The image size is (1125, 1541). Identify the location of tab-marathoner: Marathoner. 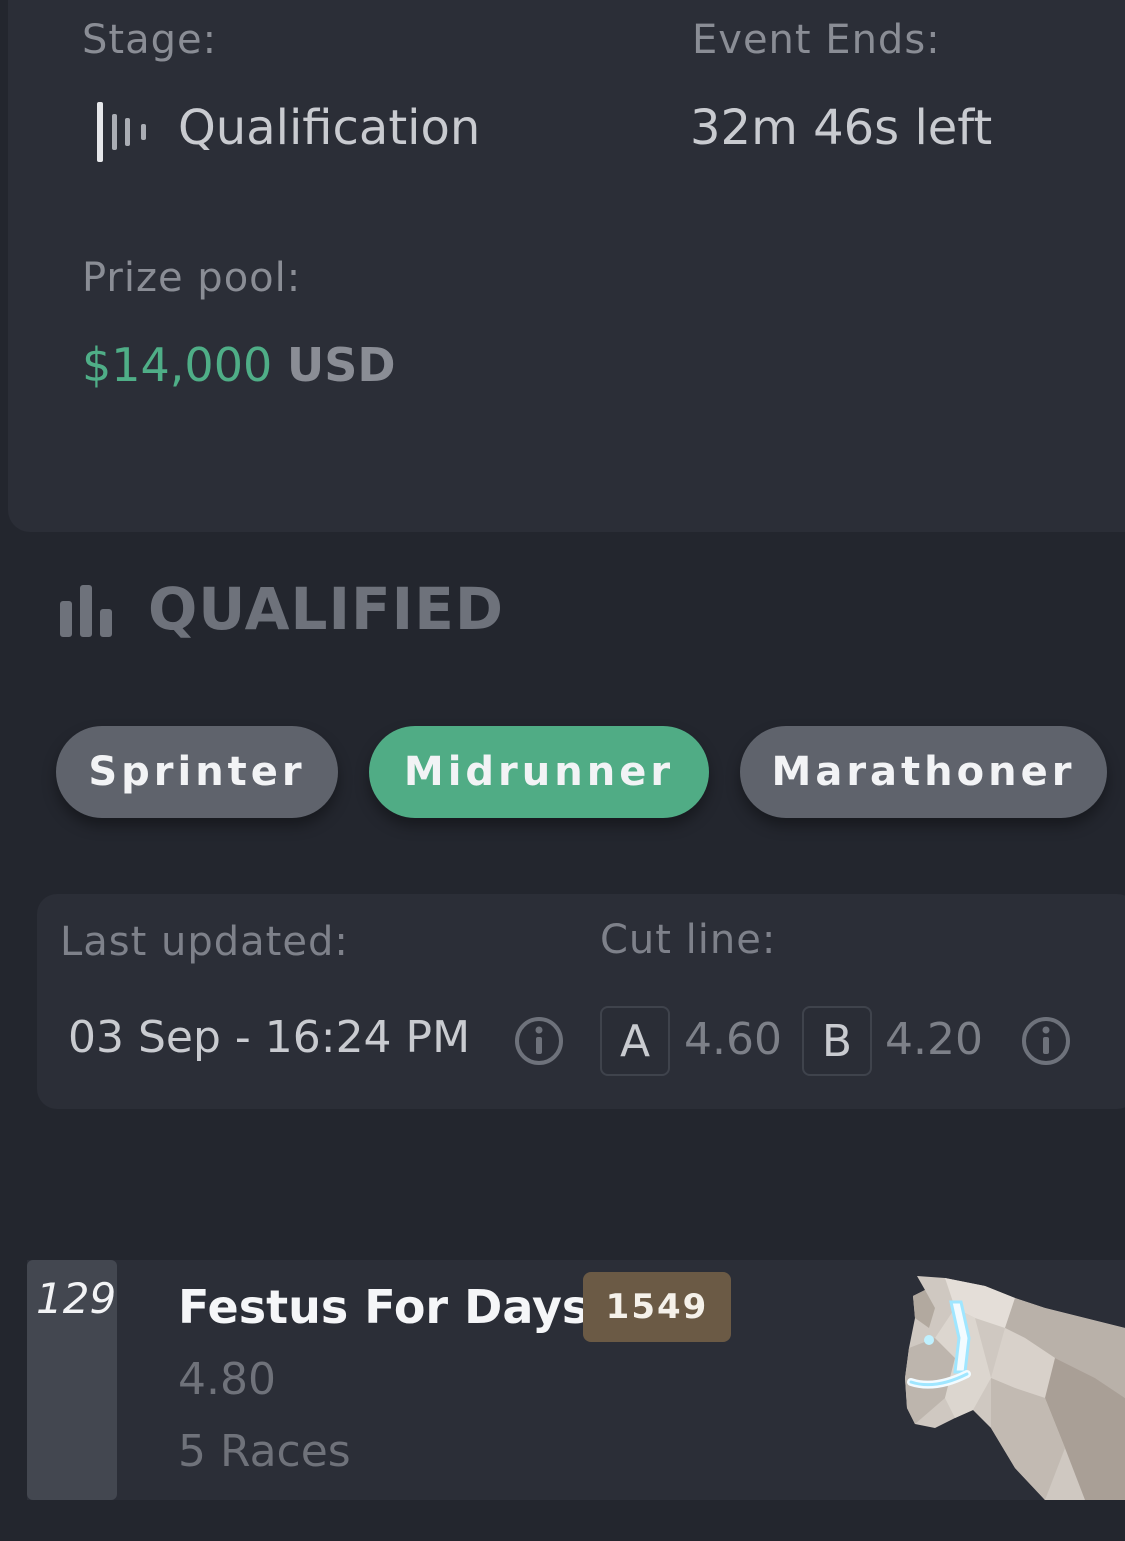
(923, 772).